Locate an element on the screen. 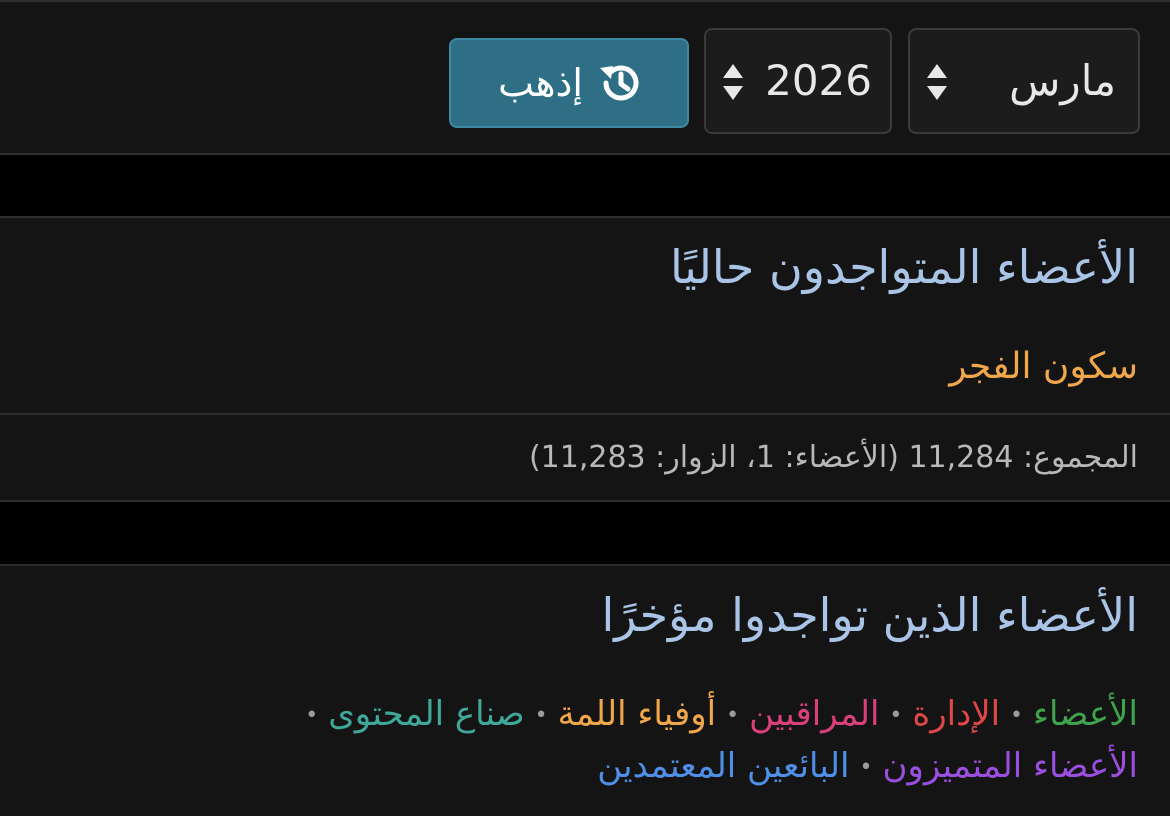 This screenshot has height=816, width=1170. recent-members-title: الأعضاء الذين تواجدوا مؤخرًا is located at coordinates (869, 615).